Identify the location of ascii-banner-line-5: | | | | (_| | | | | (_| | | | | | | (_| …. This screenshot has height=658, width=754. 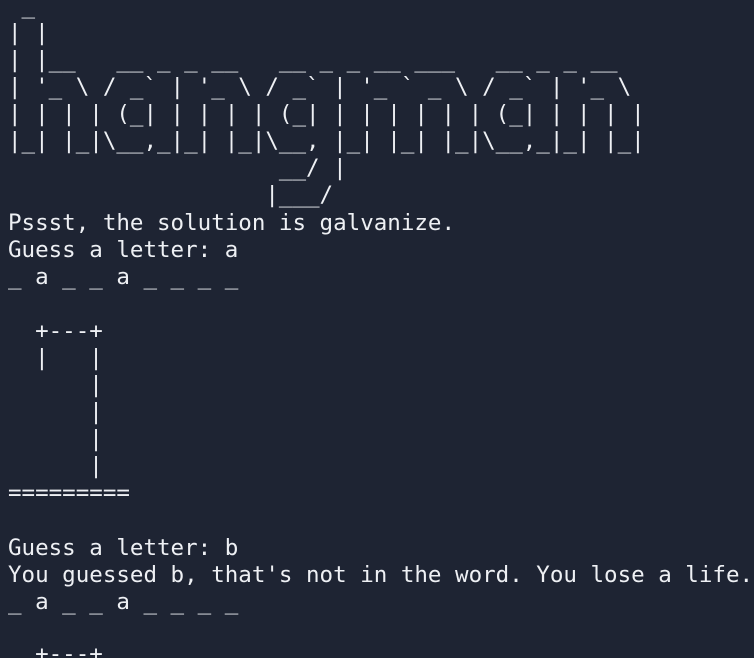
(326, 114).